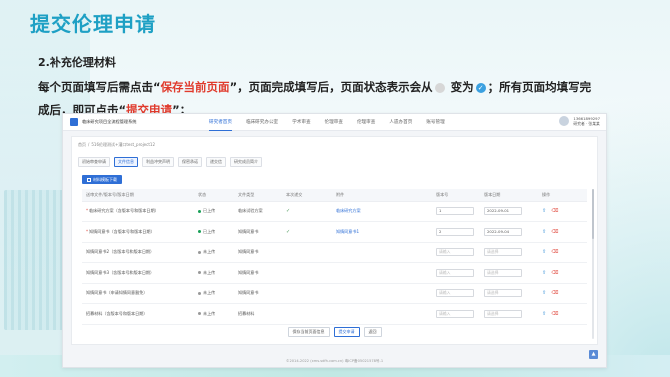 This screenshot has height=377, width=670. I want to click on doc-type-cell: 临床试验方案, so click(258, 211).